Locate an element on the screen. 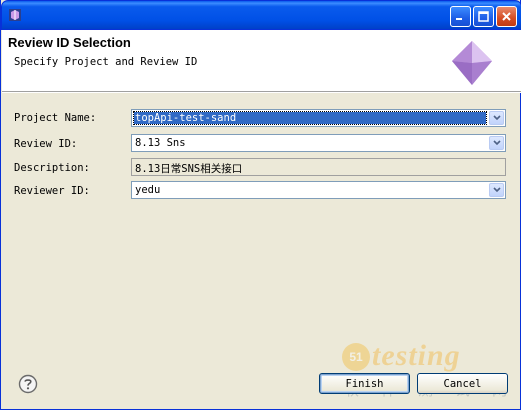 The image size is (521, 410). watermark-badge: 51 is located at coordinates (356, 357).